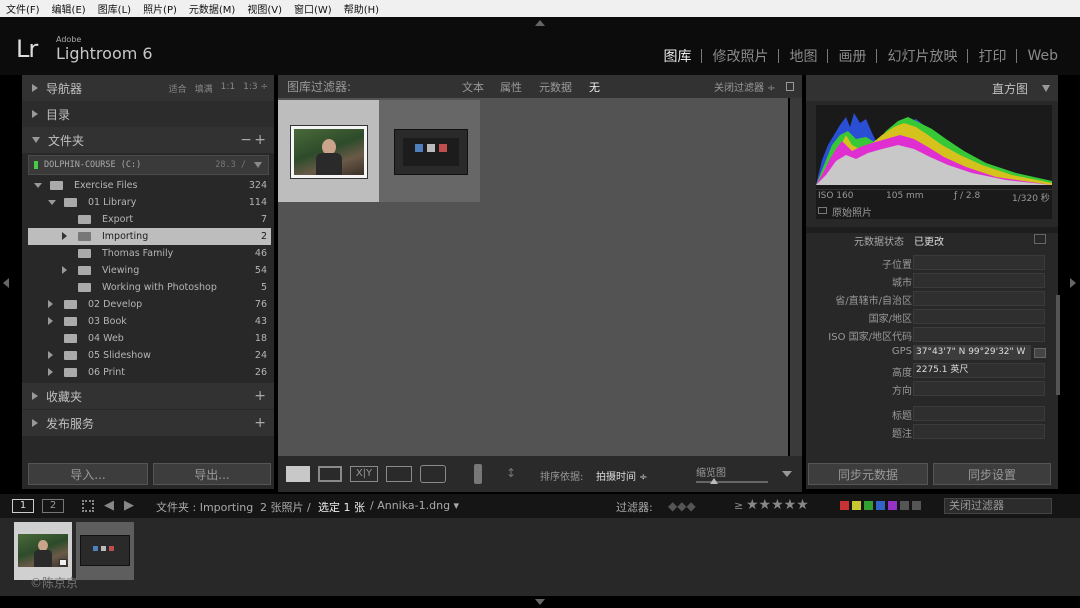 This screenshot has width=1080, height=608. Describe the element at coordinates (1046, 88) in the screenshot. I see `collapse-icon` at that location.